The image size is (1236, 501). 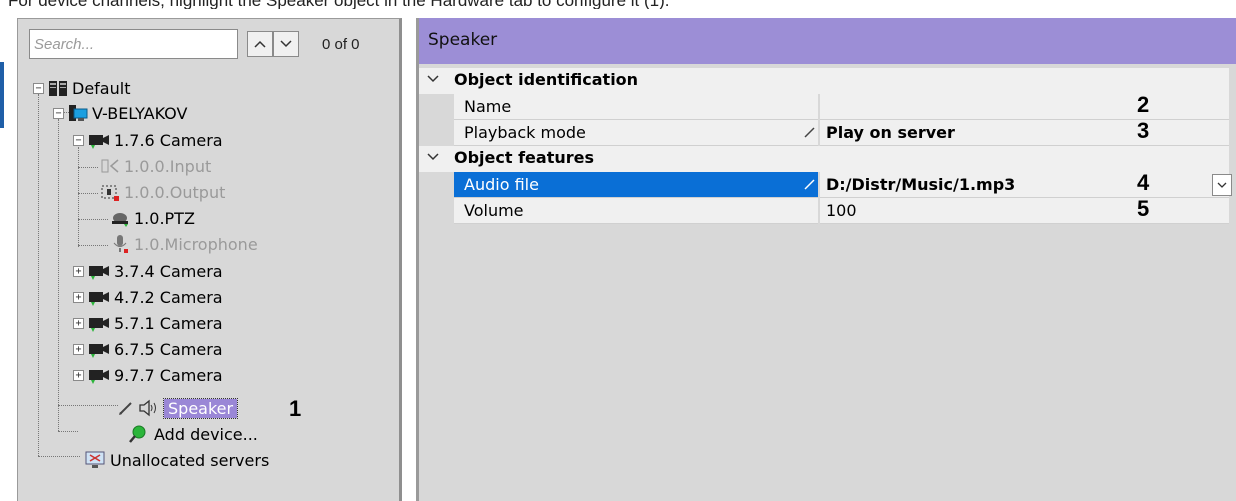 What do you see at coordinates (139, 434) in the screenshot?
I see `add-device-icon` at bounding box center [139, 434].